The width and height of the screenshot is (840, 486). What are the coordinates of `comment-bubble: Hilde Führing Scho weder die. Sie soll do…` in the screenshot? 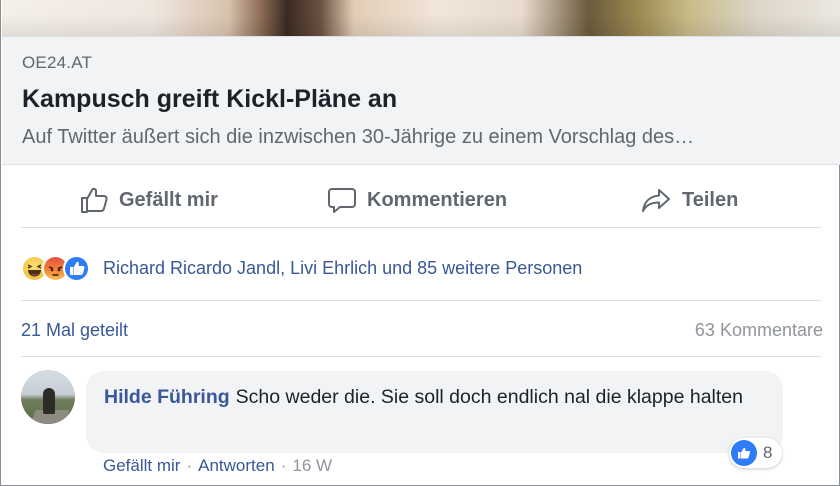 It's located at (434, 412).